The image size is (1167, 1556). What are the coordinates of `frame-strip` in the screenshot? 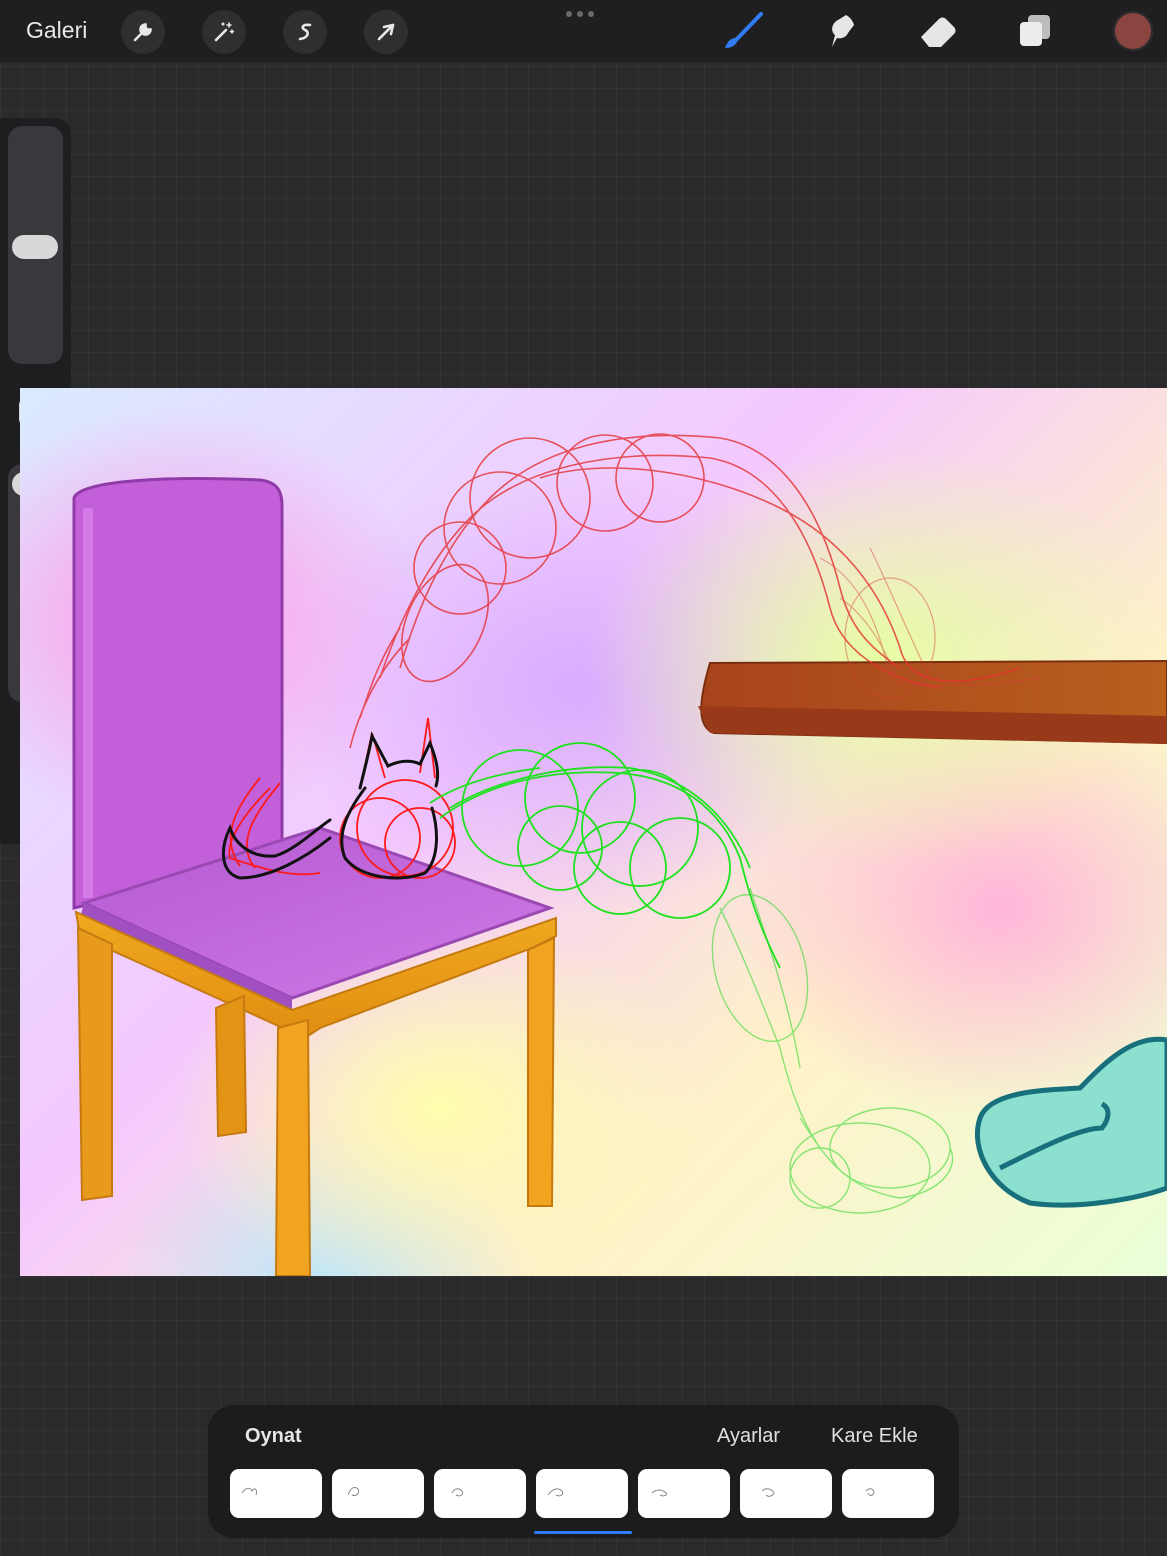 It's located at (582, 1493).